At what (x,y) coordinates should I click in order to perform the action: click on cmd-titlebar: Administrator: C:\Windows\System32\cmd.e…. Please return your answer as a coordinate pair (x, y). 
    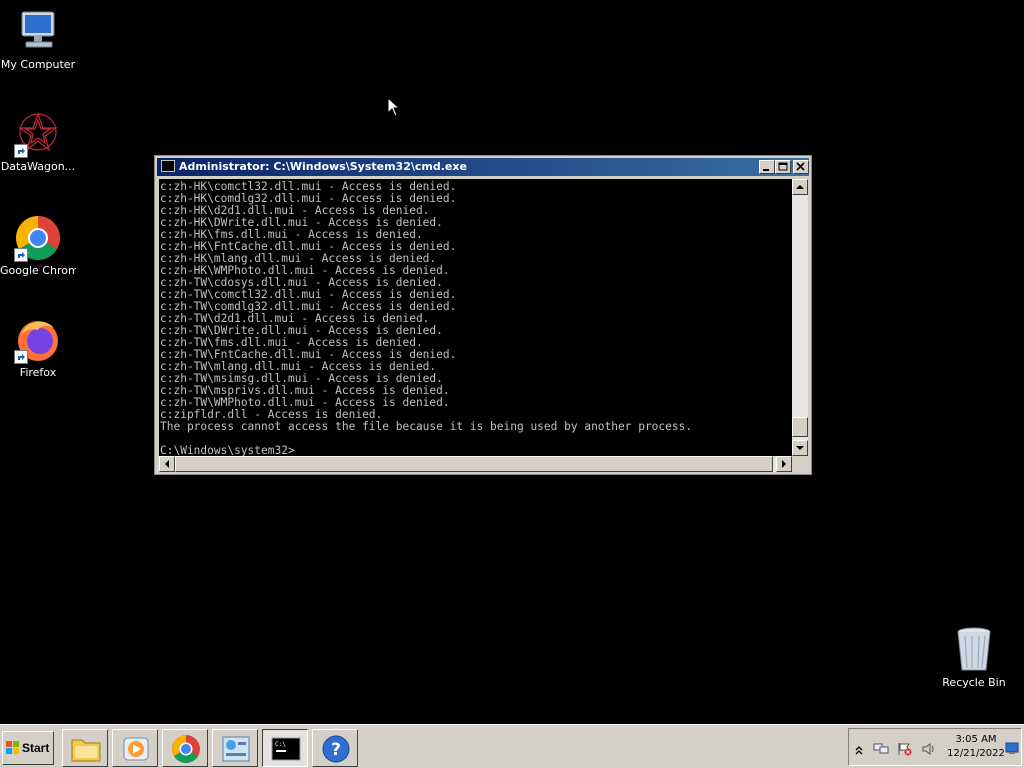
    Looking at the image, I should click on (483, 167).